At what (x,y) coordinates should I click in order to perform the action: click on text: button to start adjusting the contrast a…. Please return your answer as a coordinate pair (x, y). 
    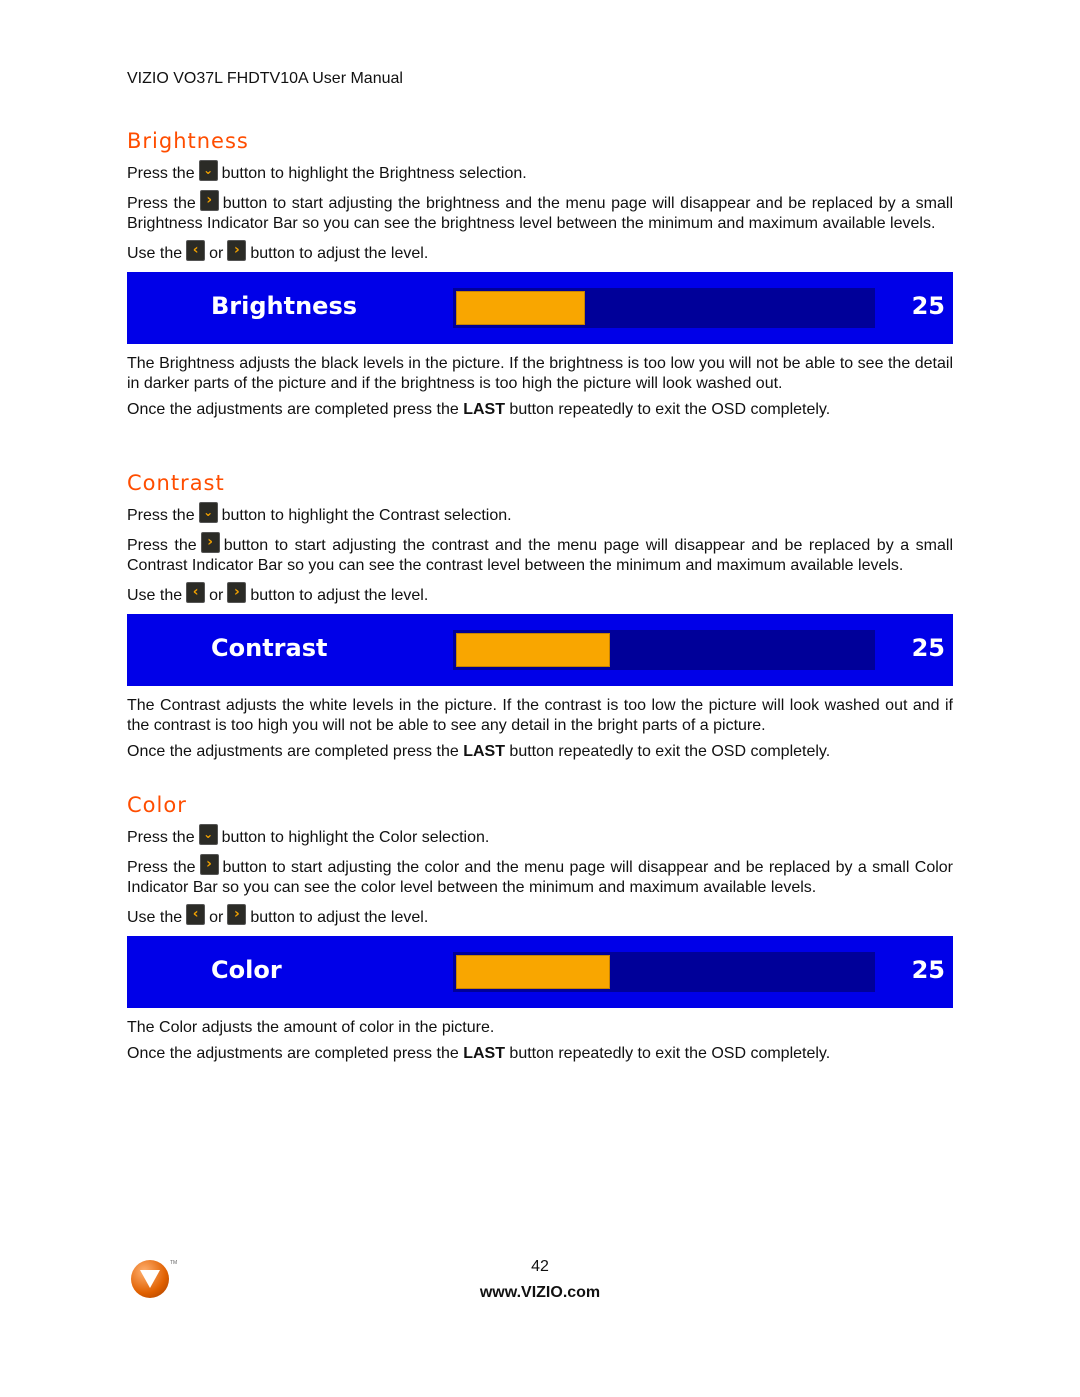
    Looking at the image, I should click on (540, 555).